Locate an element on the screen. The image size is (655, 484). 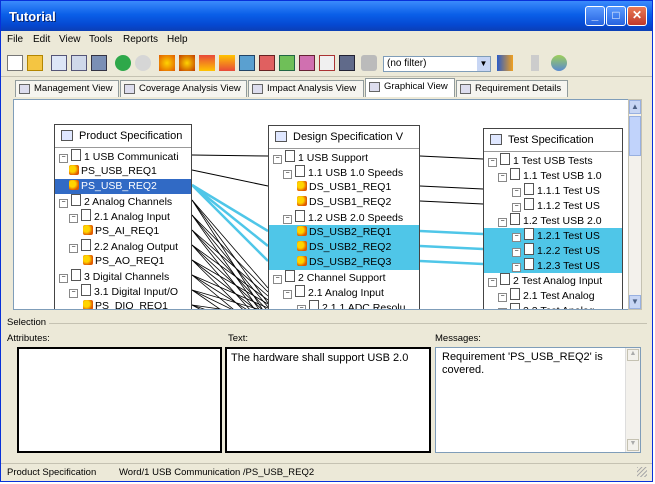
tree-row: − 3 Digital Channels is located at coordinates (123, 276).